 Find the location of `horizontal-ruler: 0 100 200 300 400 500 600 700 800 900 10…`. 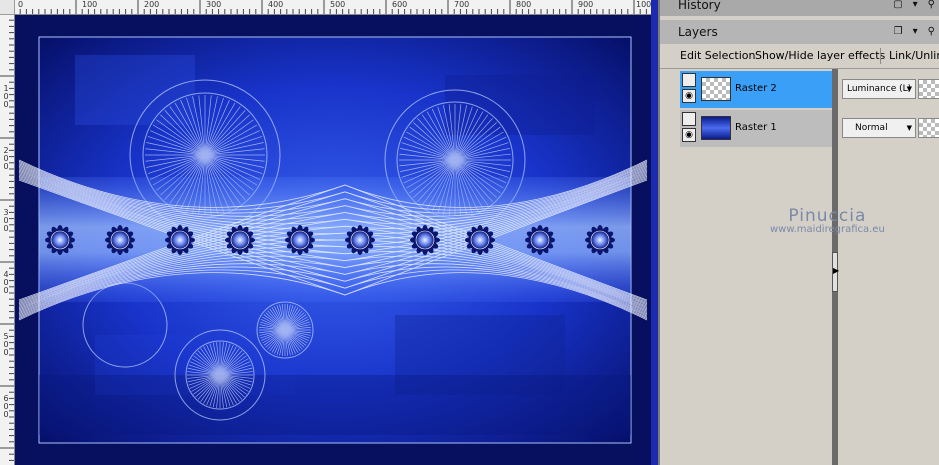

horizontal-ruler: 0 100 200 300 400 500 600 700 800 900 10… is located at coordinates (336, 7).